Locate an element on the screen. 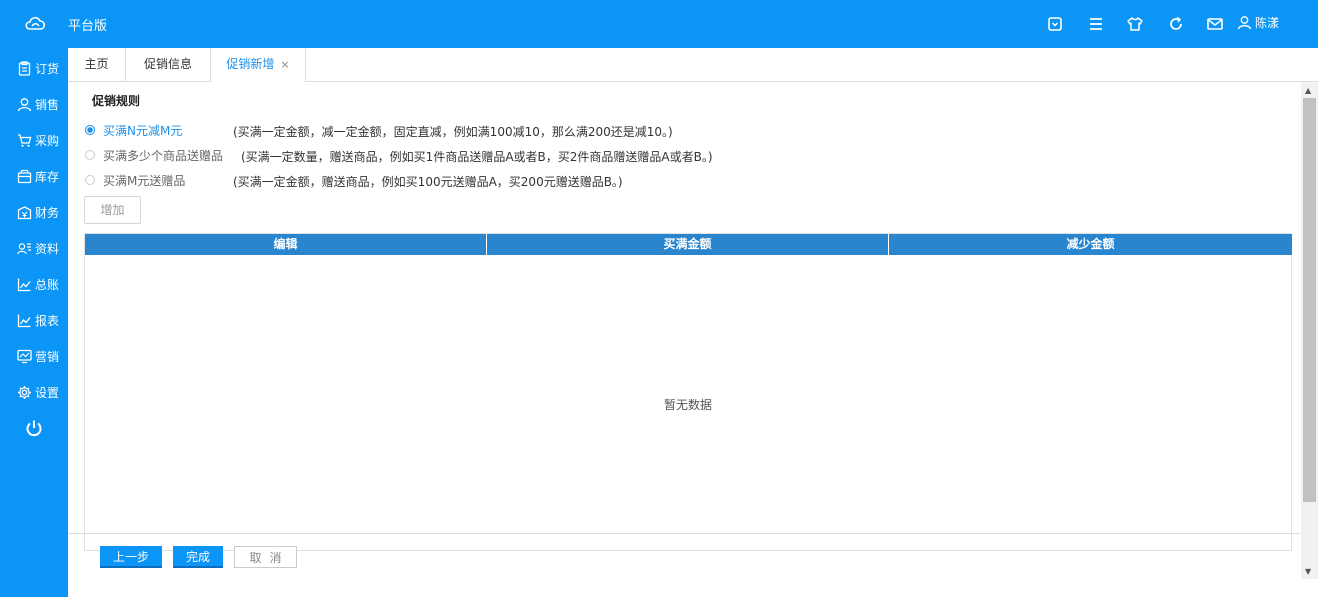 The height and width of the screenshot is (597, 1318). sidebar-item-report: 报表 is located at coordinates (38, 320).